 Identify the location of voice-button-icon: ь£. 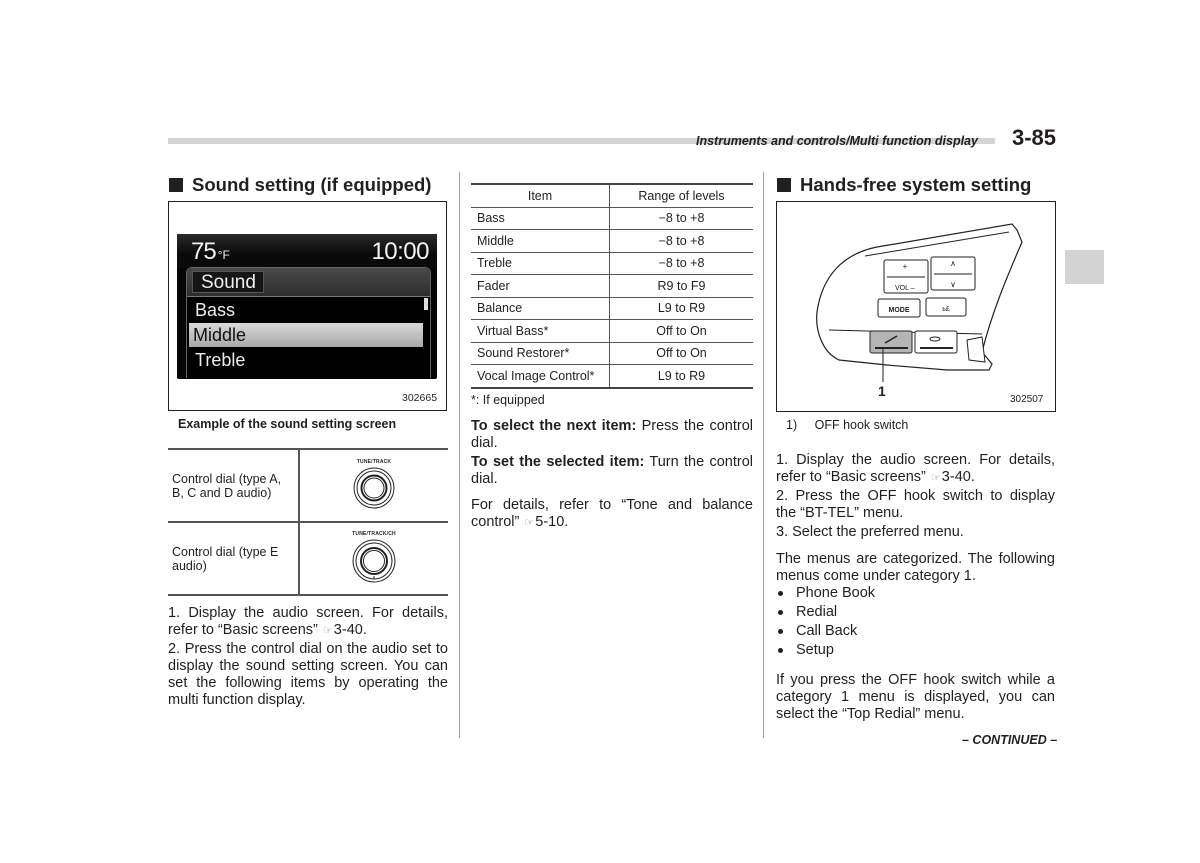
(946, 309).